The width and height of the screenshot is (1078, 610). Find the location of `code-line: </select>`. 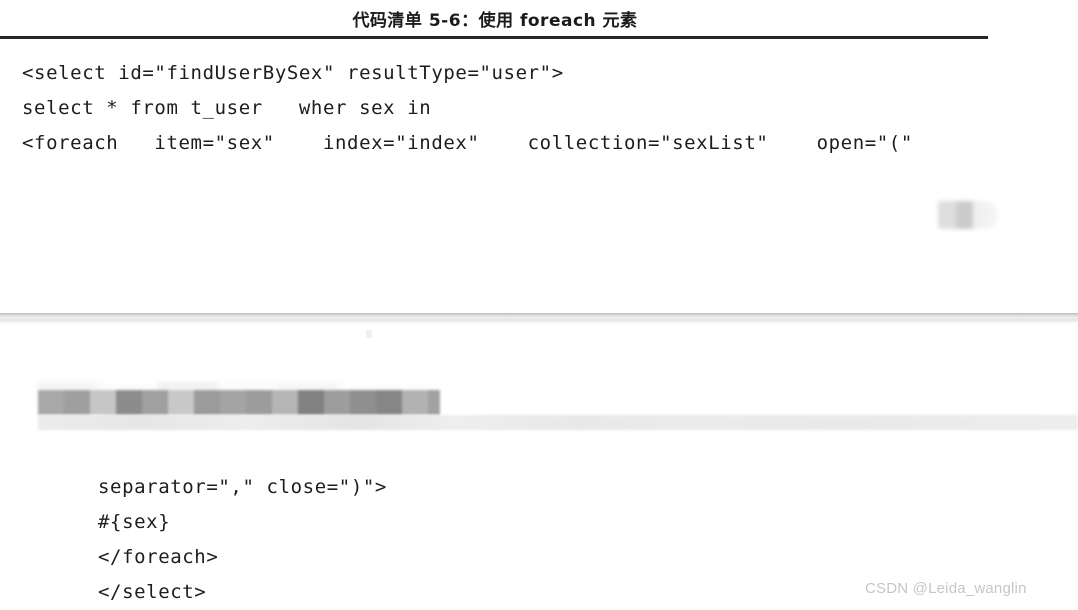

code-line: </select> is located at coordinates (152, 592).